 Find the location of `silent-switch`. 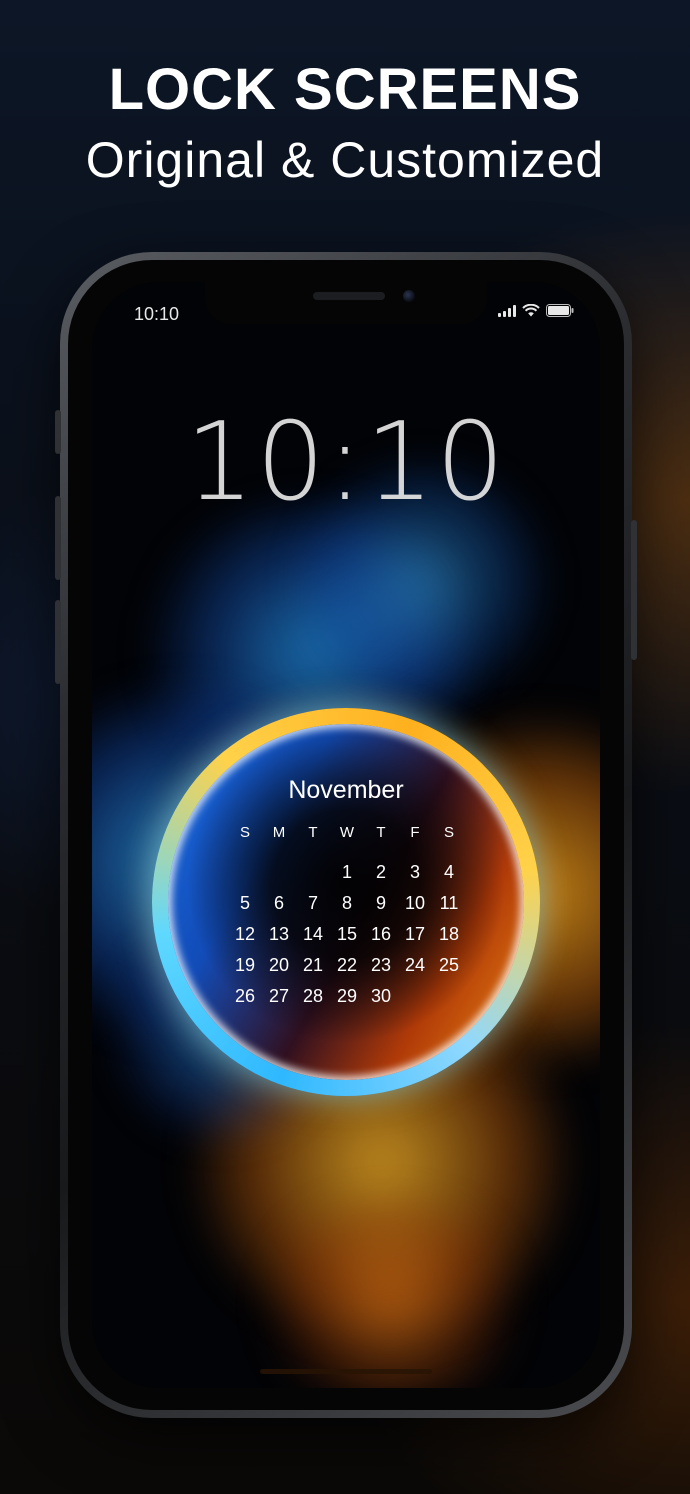

silent-switch is located at coordinates (58, 432).